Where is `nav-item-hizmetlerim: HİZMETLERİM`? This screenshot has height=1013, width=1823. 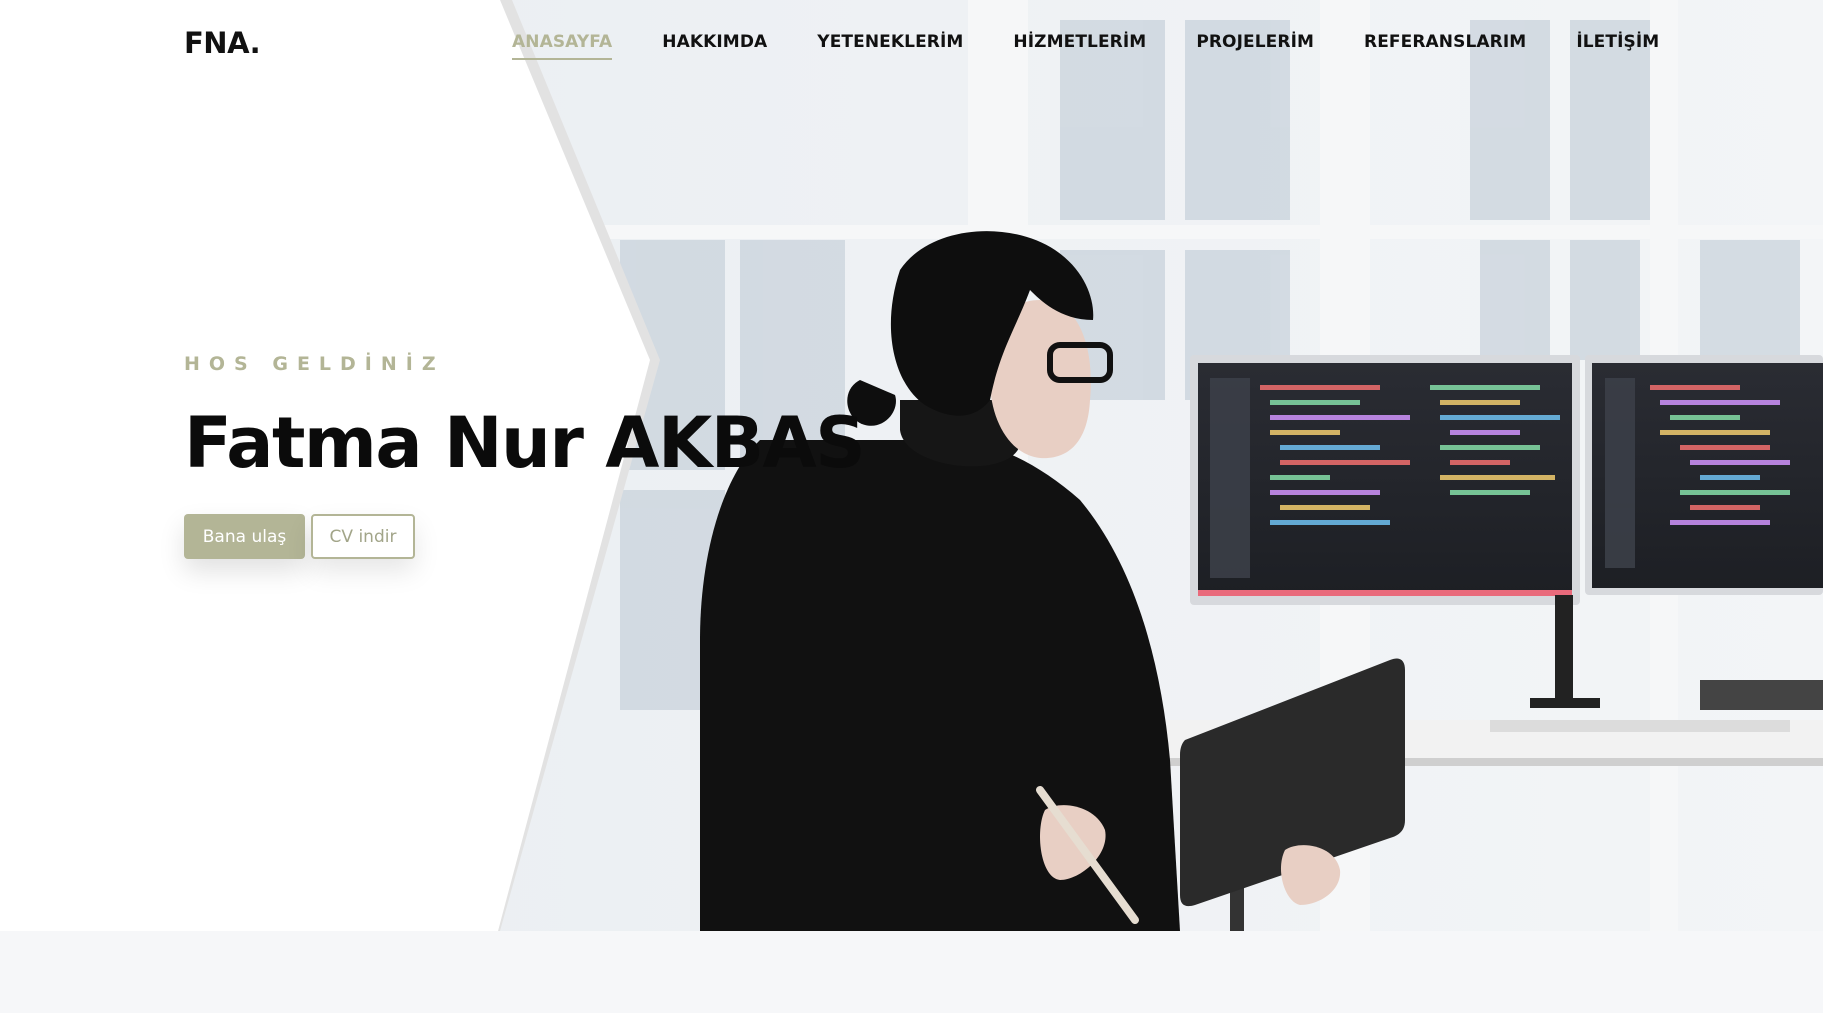 nav-item-hizmetlerim: HİZMETLERİM is located at coordinates (1079, 46).